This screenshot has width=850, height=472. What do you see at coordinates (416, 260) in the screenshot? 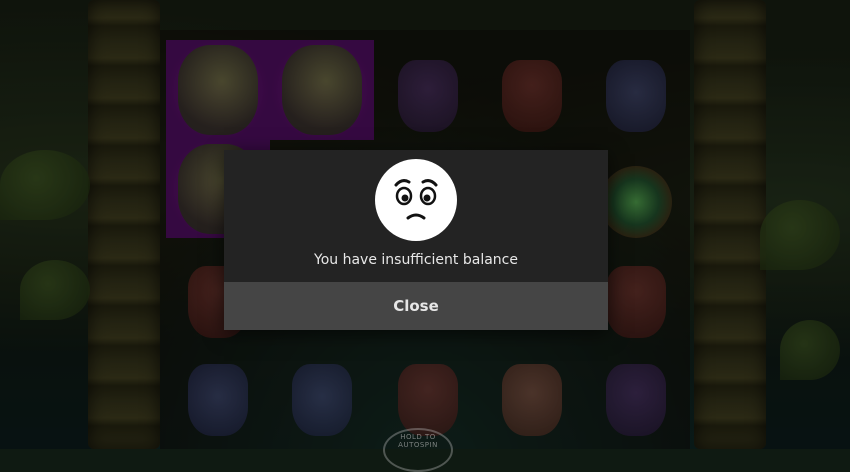
I see `dialog-message: You have insufficient balance` at bounding box center [416, 260].